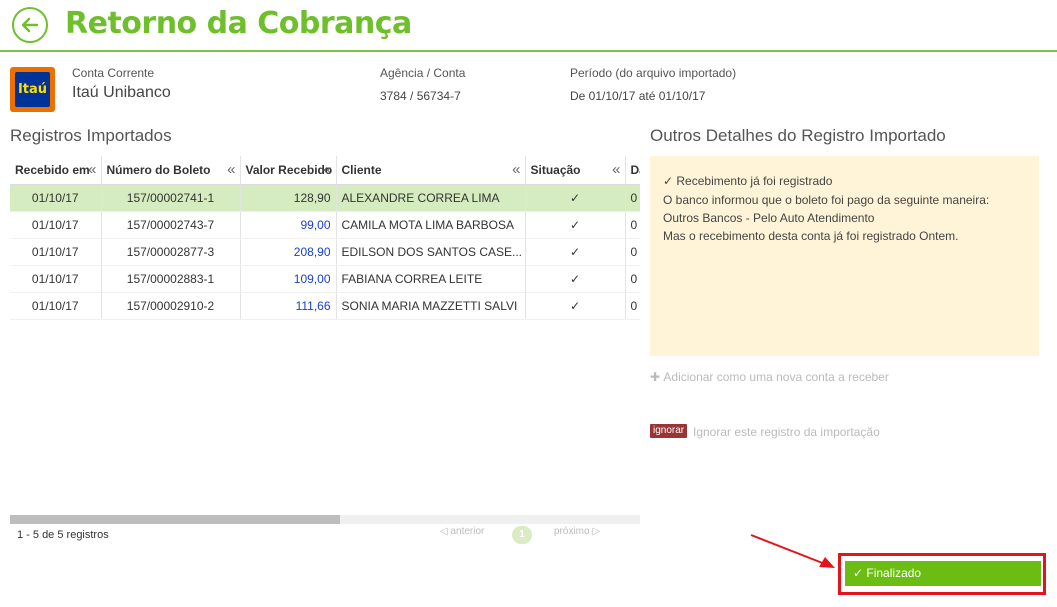 This screenshot has height=607, width=1057. What do you see at coordinates (420, 96) in the screenshot?
I see `agencia-value: 3784 / 56734-7` at bounding box center [420, 96].